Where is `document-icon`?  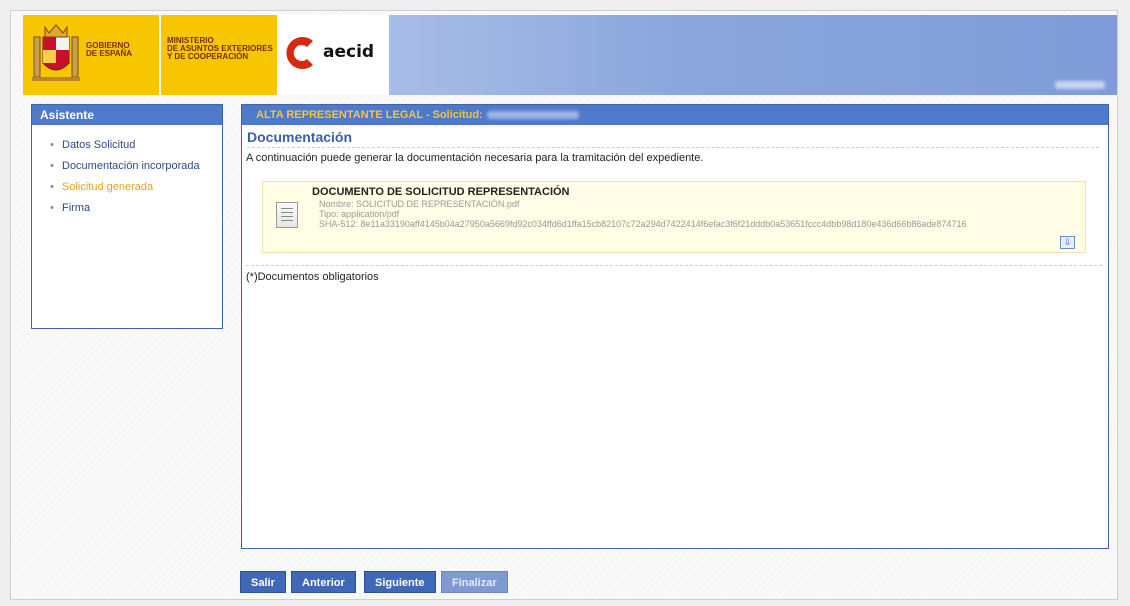
document-icon is located at coordinates (287, 215).